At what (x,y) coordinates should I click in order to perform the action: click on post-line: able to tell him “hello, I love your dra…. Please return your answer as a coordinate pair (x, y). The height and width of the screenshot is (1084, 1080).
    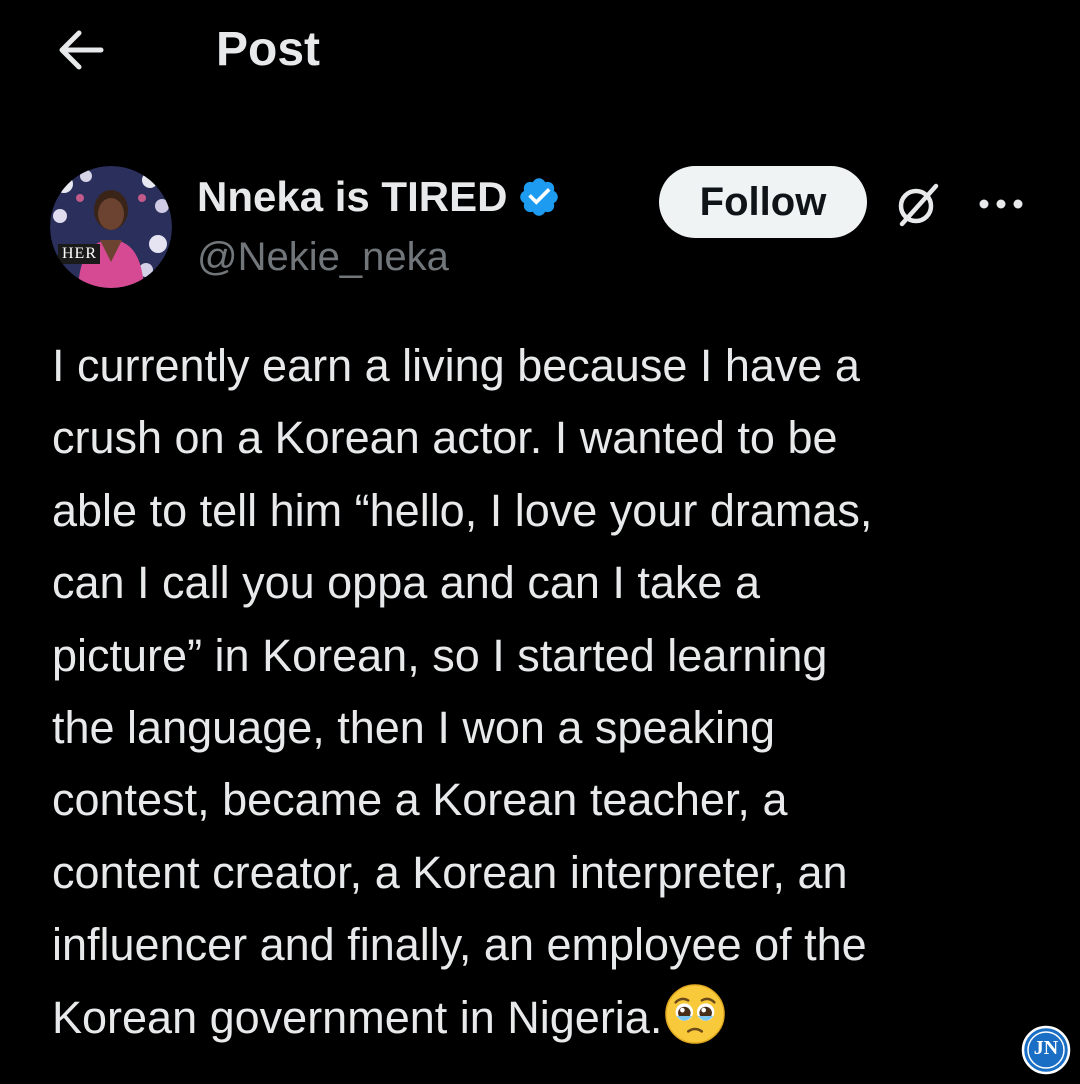
    Looking at the image, I should click on (462, 510).